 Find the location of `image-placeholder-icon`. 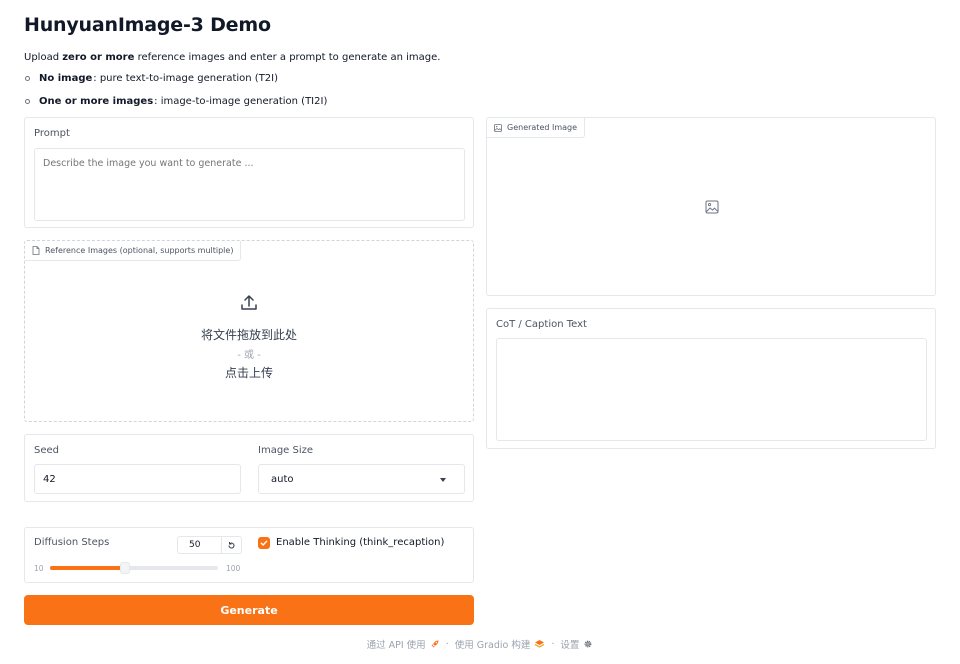

image-placeholder-icon is located at coordinates (712, 207).